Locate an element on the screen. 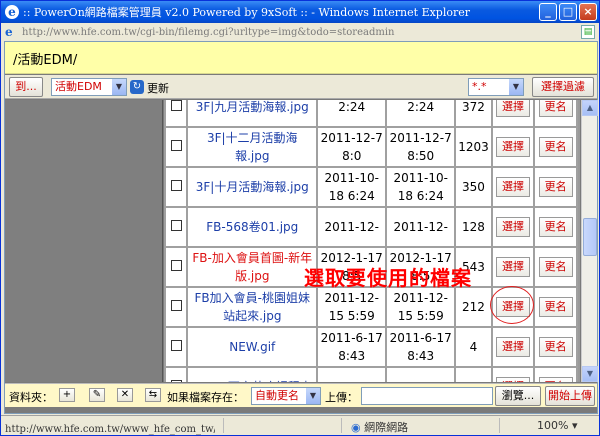  file-modified: 2011-12-7 8:50 is located at coordinates (421, 147).